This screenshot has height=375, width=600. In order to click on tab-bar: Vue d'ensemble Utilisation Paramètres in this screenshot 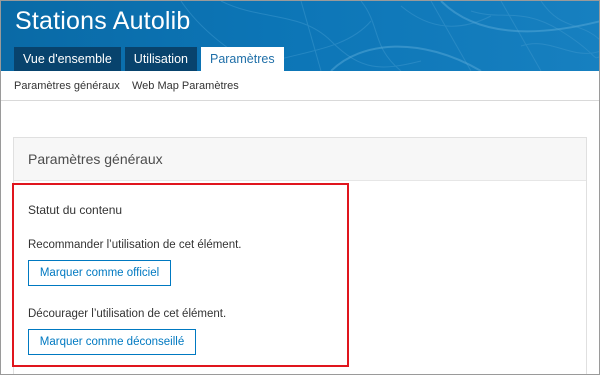, I will do `click(149, 59)`.